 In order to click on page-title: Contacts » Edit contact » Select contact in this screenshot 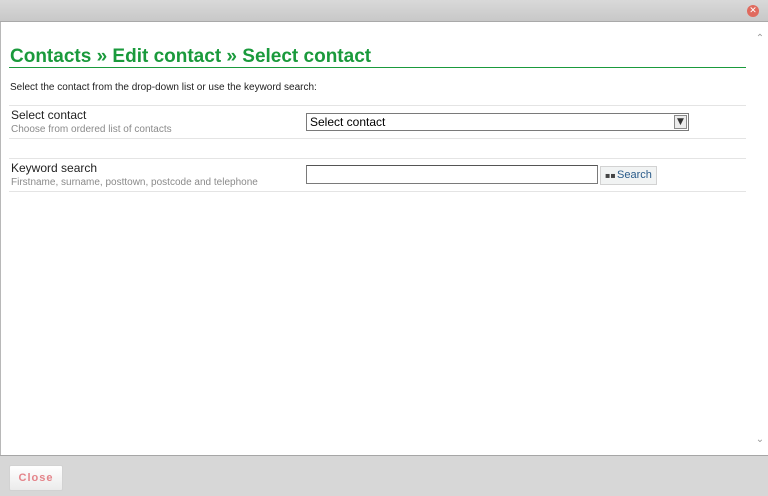, I will do `click(191, 56)`.